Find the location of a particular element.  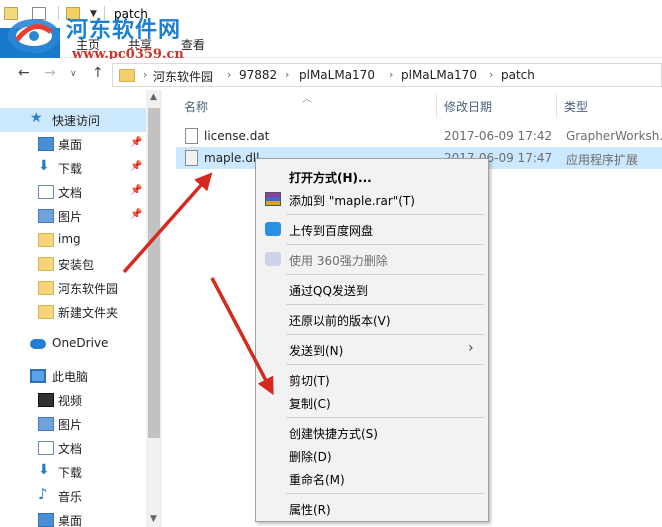

sidebar-item-pictures: 图片 📌 is located at coordinates (73, 216).